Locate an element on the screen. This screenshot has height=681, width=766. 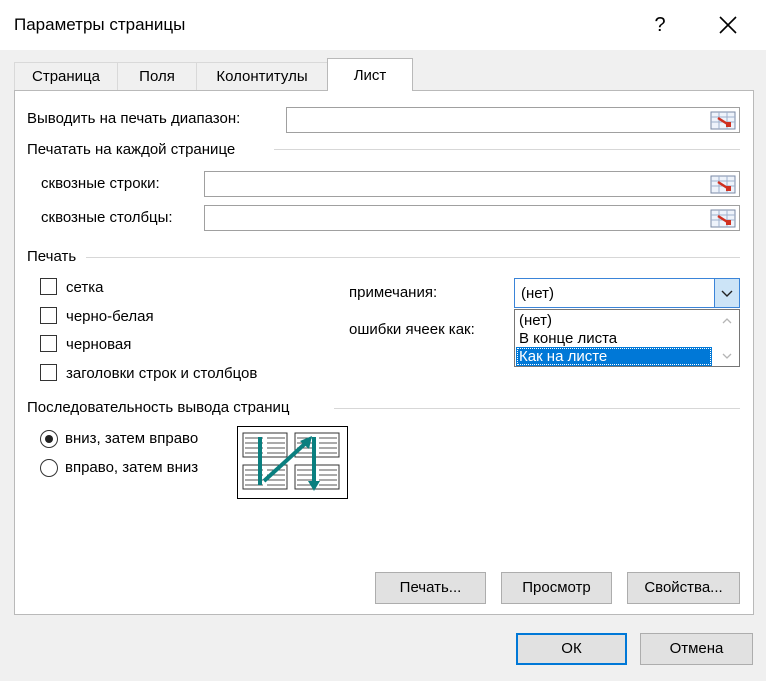
comments-option-none: (нет) is located at coordinates (614, 320).